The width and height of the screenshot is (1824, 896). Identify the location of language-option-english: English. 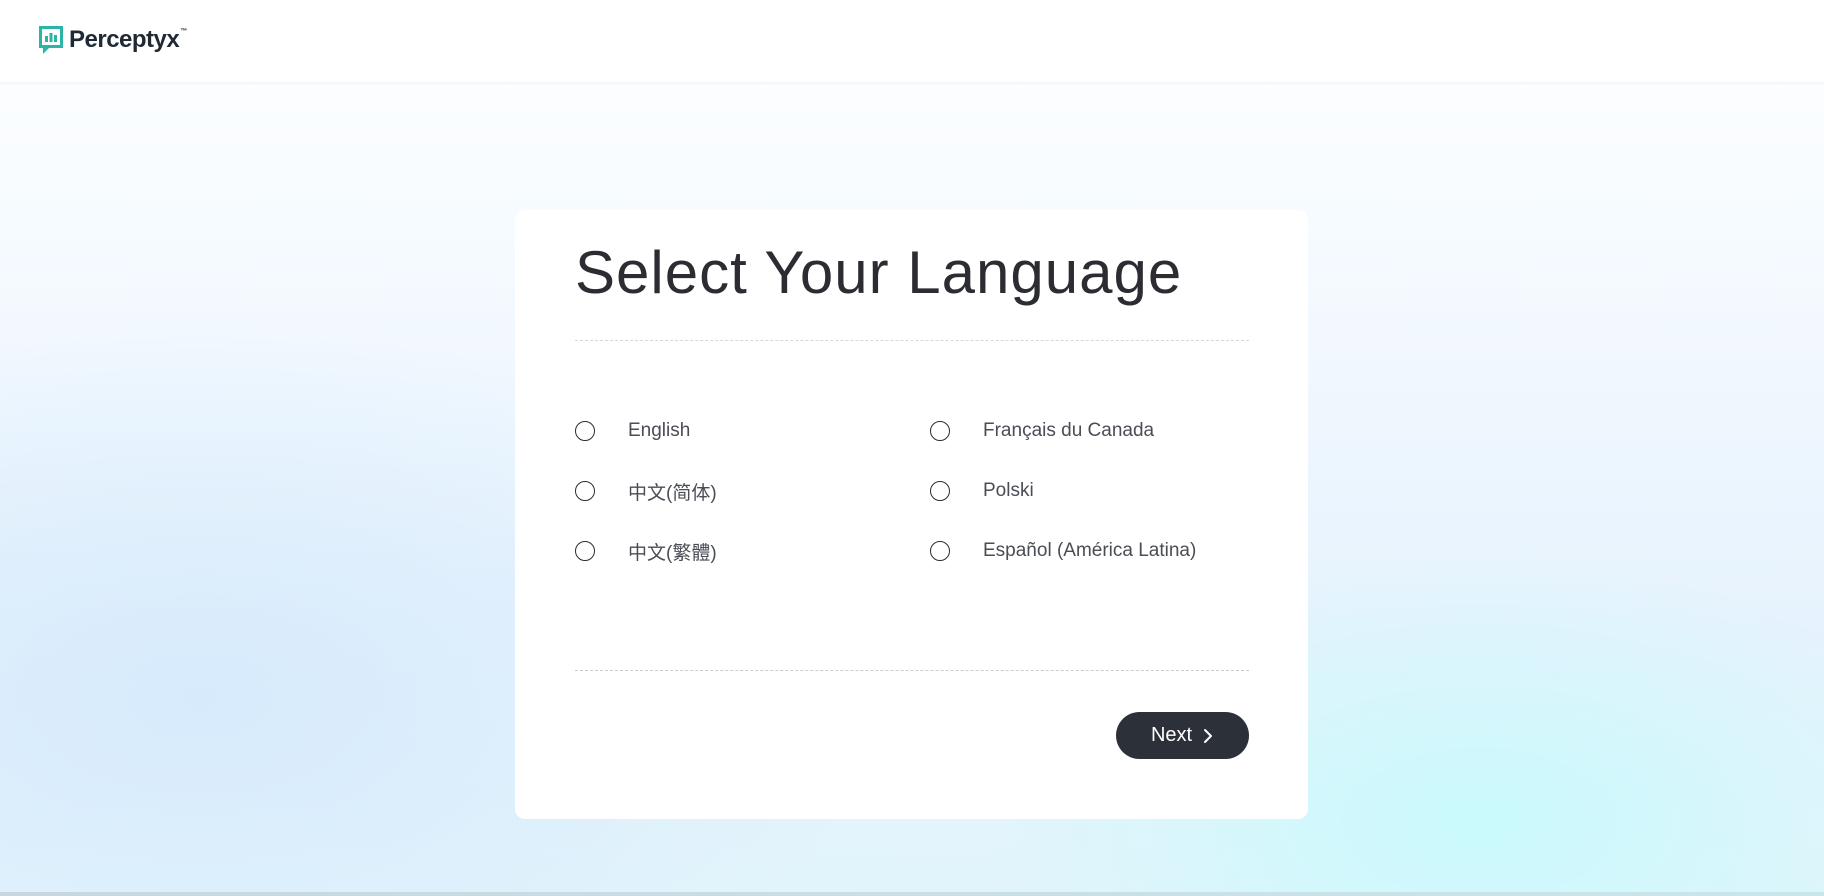
(632, 431).